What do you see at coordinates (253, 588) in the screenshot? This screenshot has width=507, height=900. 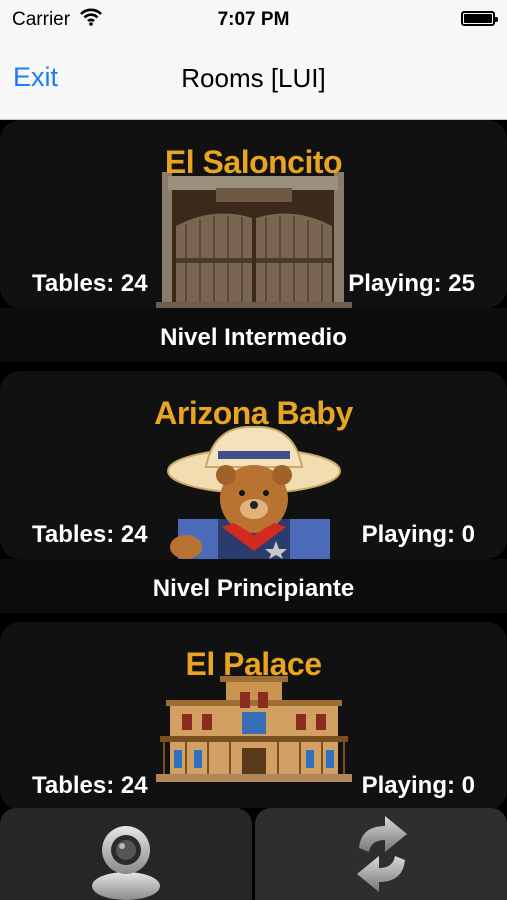 I see `room-level: Nivel Principiante` at bounding box center [253, 588].